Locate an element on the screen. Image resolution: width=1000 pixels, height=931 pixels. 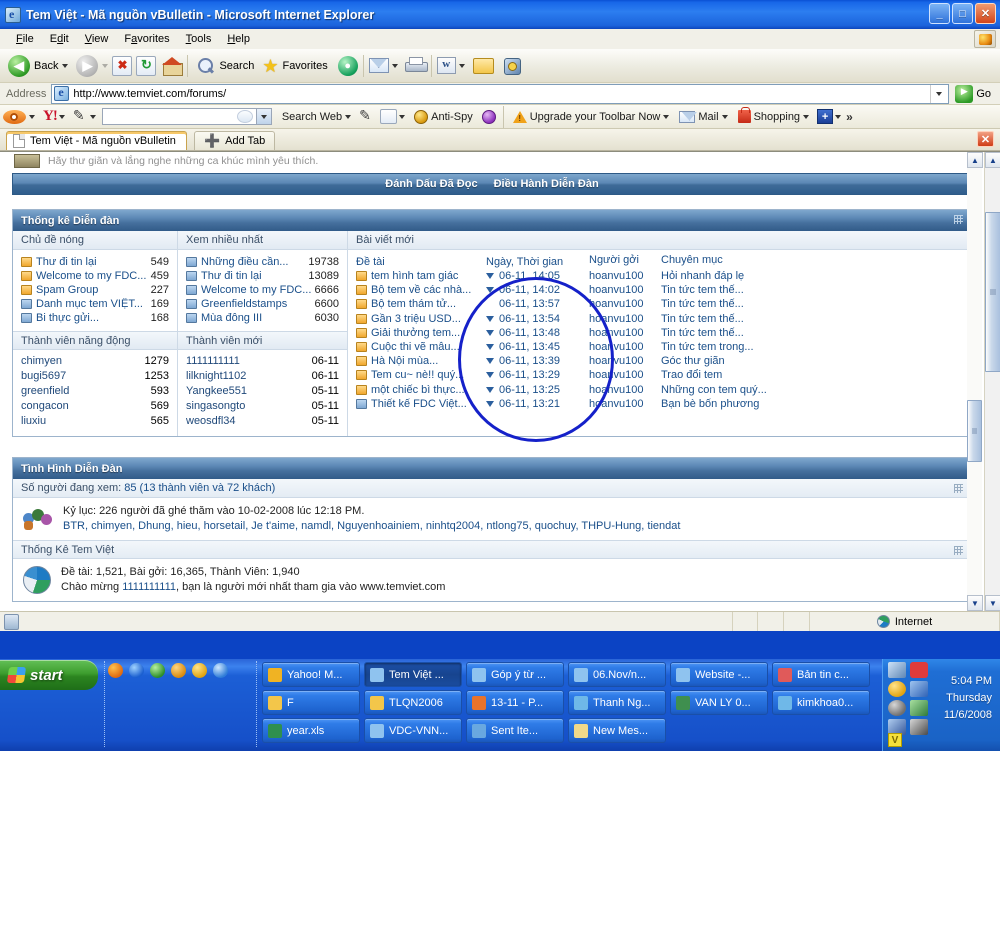
item-label: Yangkee551 is located at coordinates (249, 392).